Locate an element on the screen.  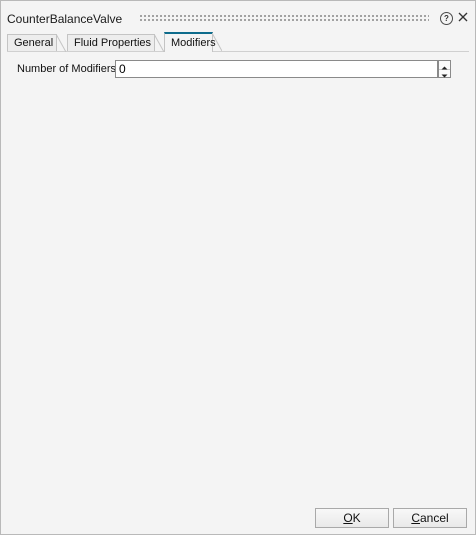
spin-down-button is located at coordinates (444, 73).